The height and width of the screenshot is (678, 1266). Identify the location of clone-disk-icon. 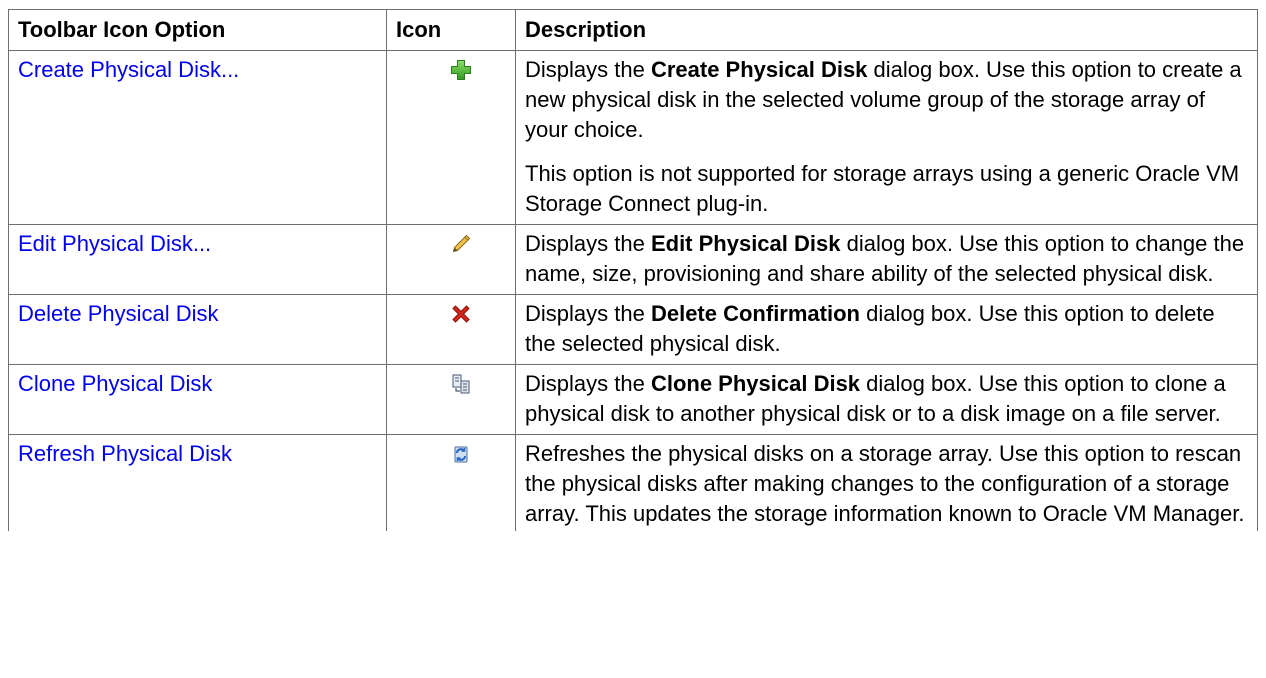
(461, 384).